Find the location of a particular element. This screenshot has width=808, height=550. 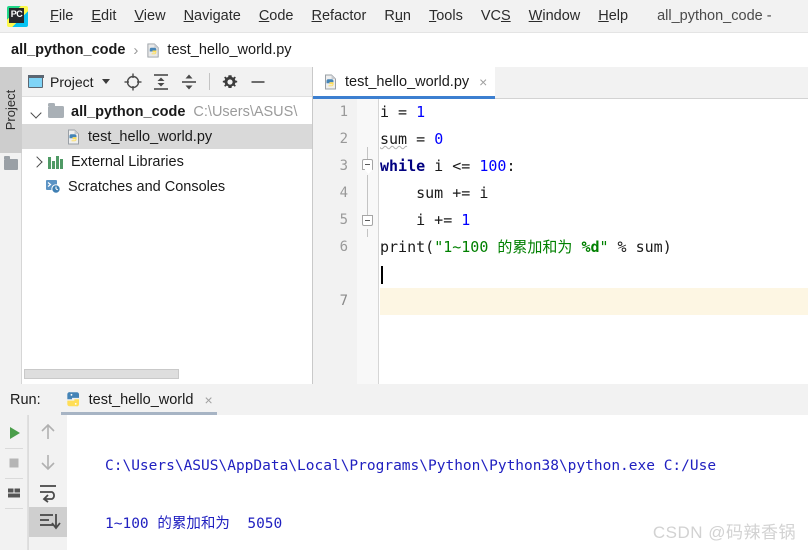

python-icon is located at coordinates (73, 399).